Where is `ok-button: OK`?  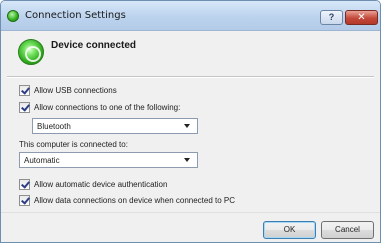 ok-button: OK is located at coordinates (289, 230).